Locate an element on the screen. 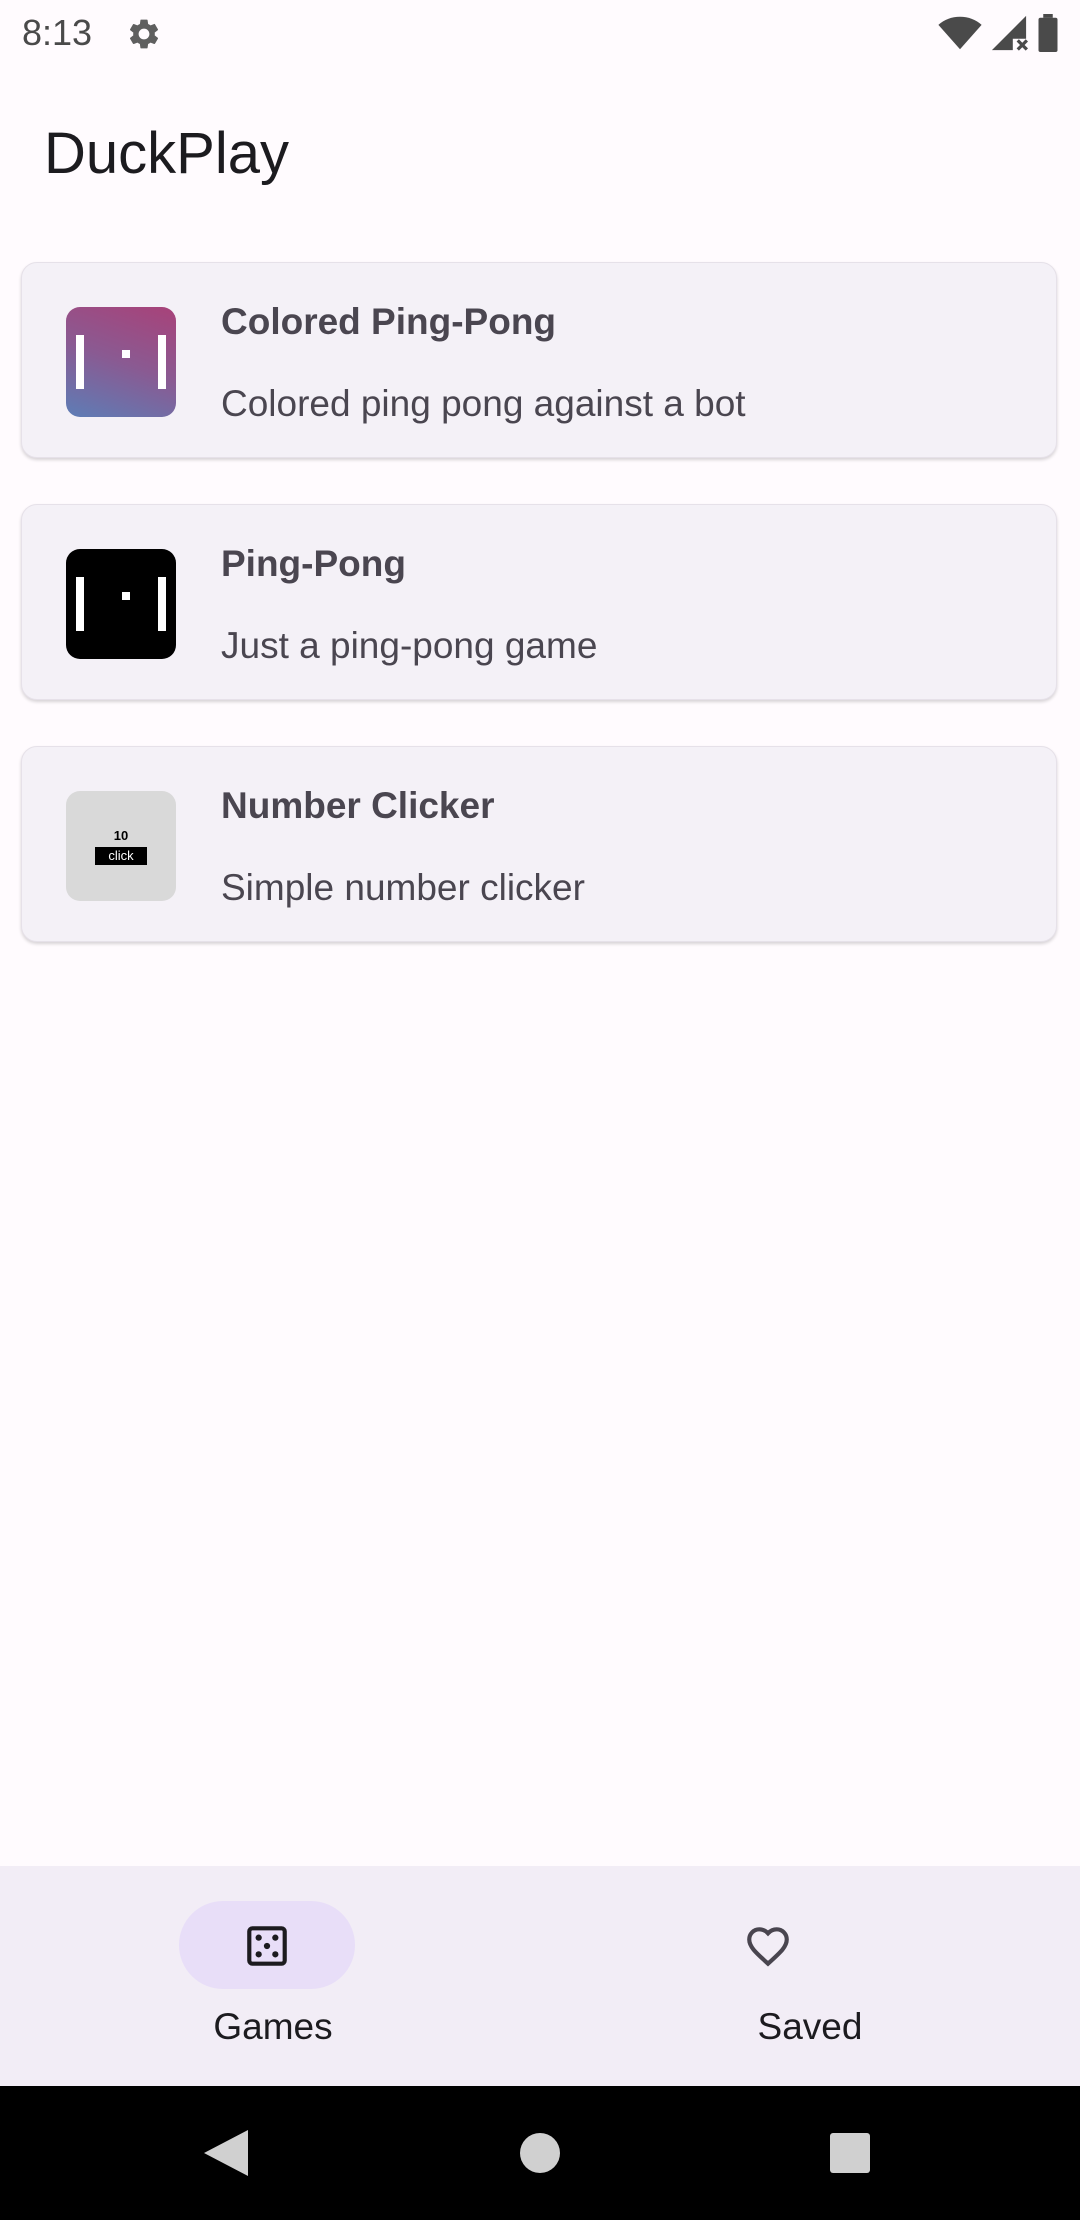 The width and height of the screenshot is (1080, 2220). nav-item-saved: Saved is located at coordinates (810, 1976).